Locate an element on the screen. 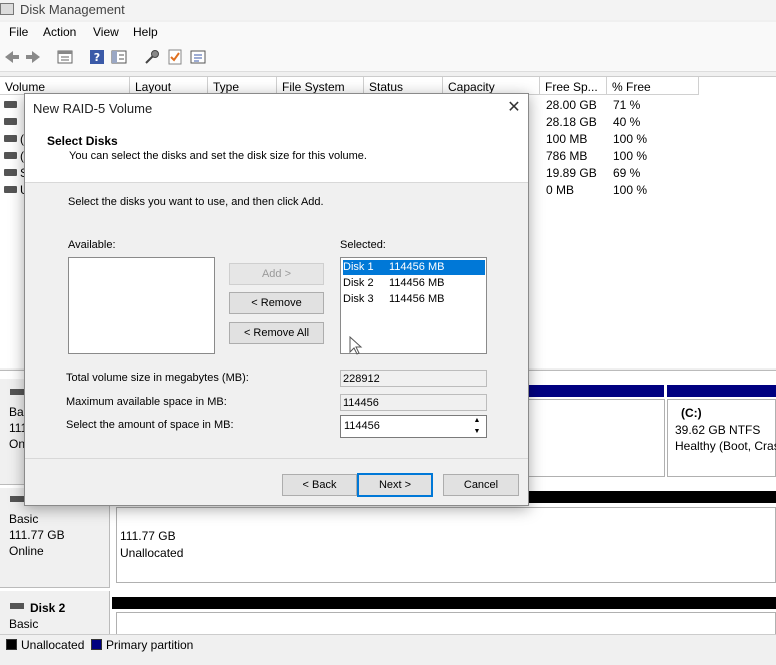 This screenshot has width=776, height=665. total-size-label: Total volume size in megabytes (MB): is located at coordinates (157, 378).